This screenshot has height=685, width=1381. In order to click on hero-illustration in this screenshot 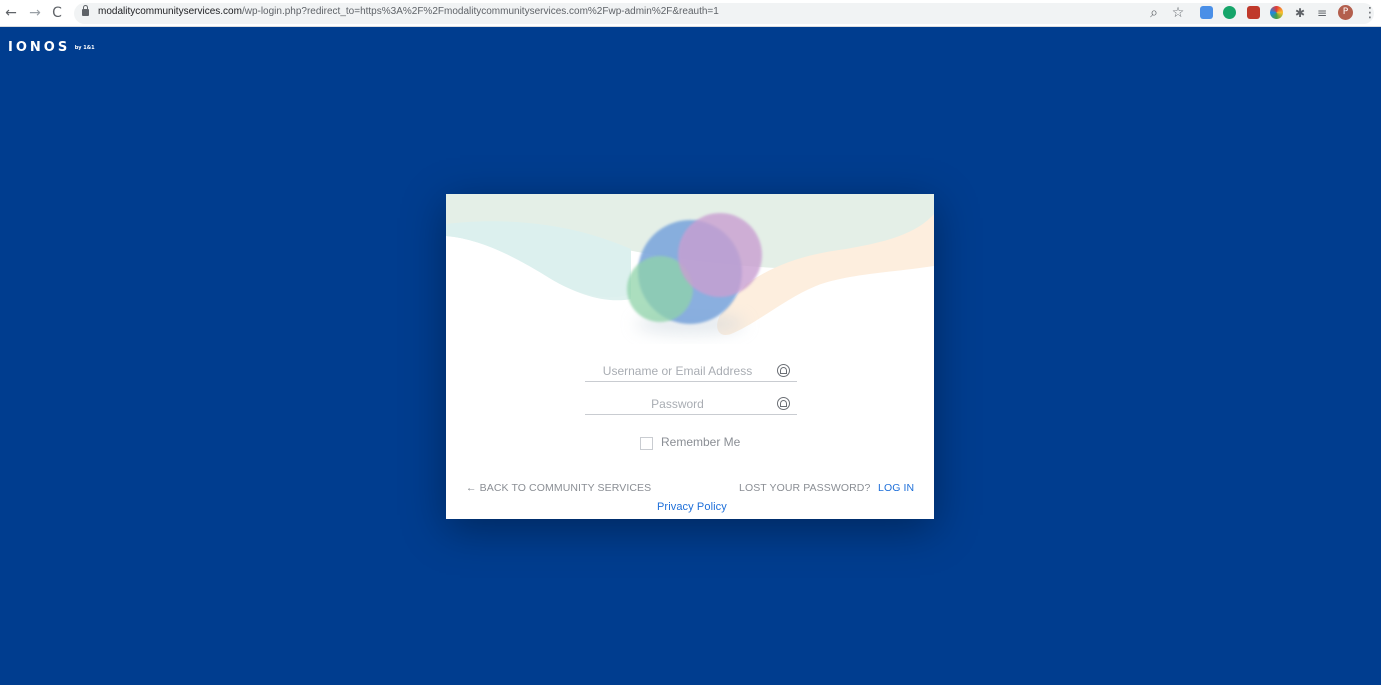, I will do `click(690, 269)`.